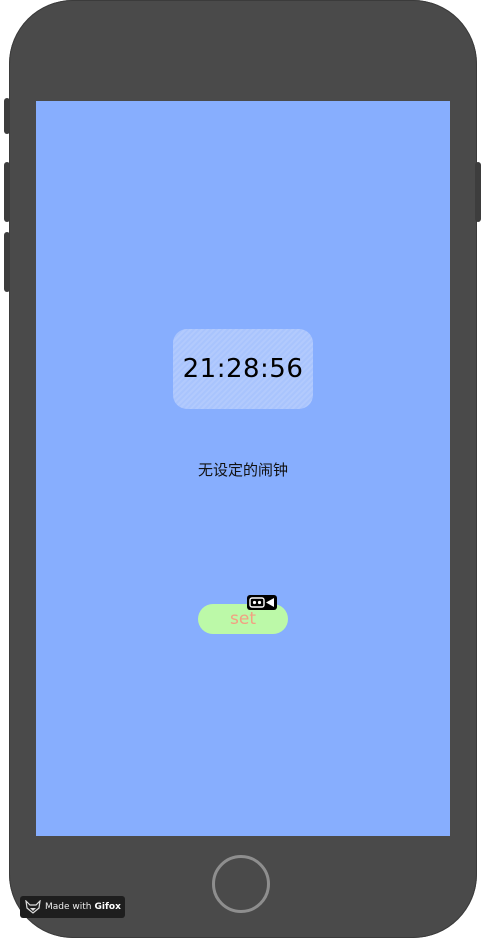 The height and width of the screenshot is (938, 486). What do you see at coordinates (7, 116) in the screenshot?
I see `mute-switch` at bounding box center [7, 116].